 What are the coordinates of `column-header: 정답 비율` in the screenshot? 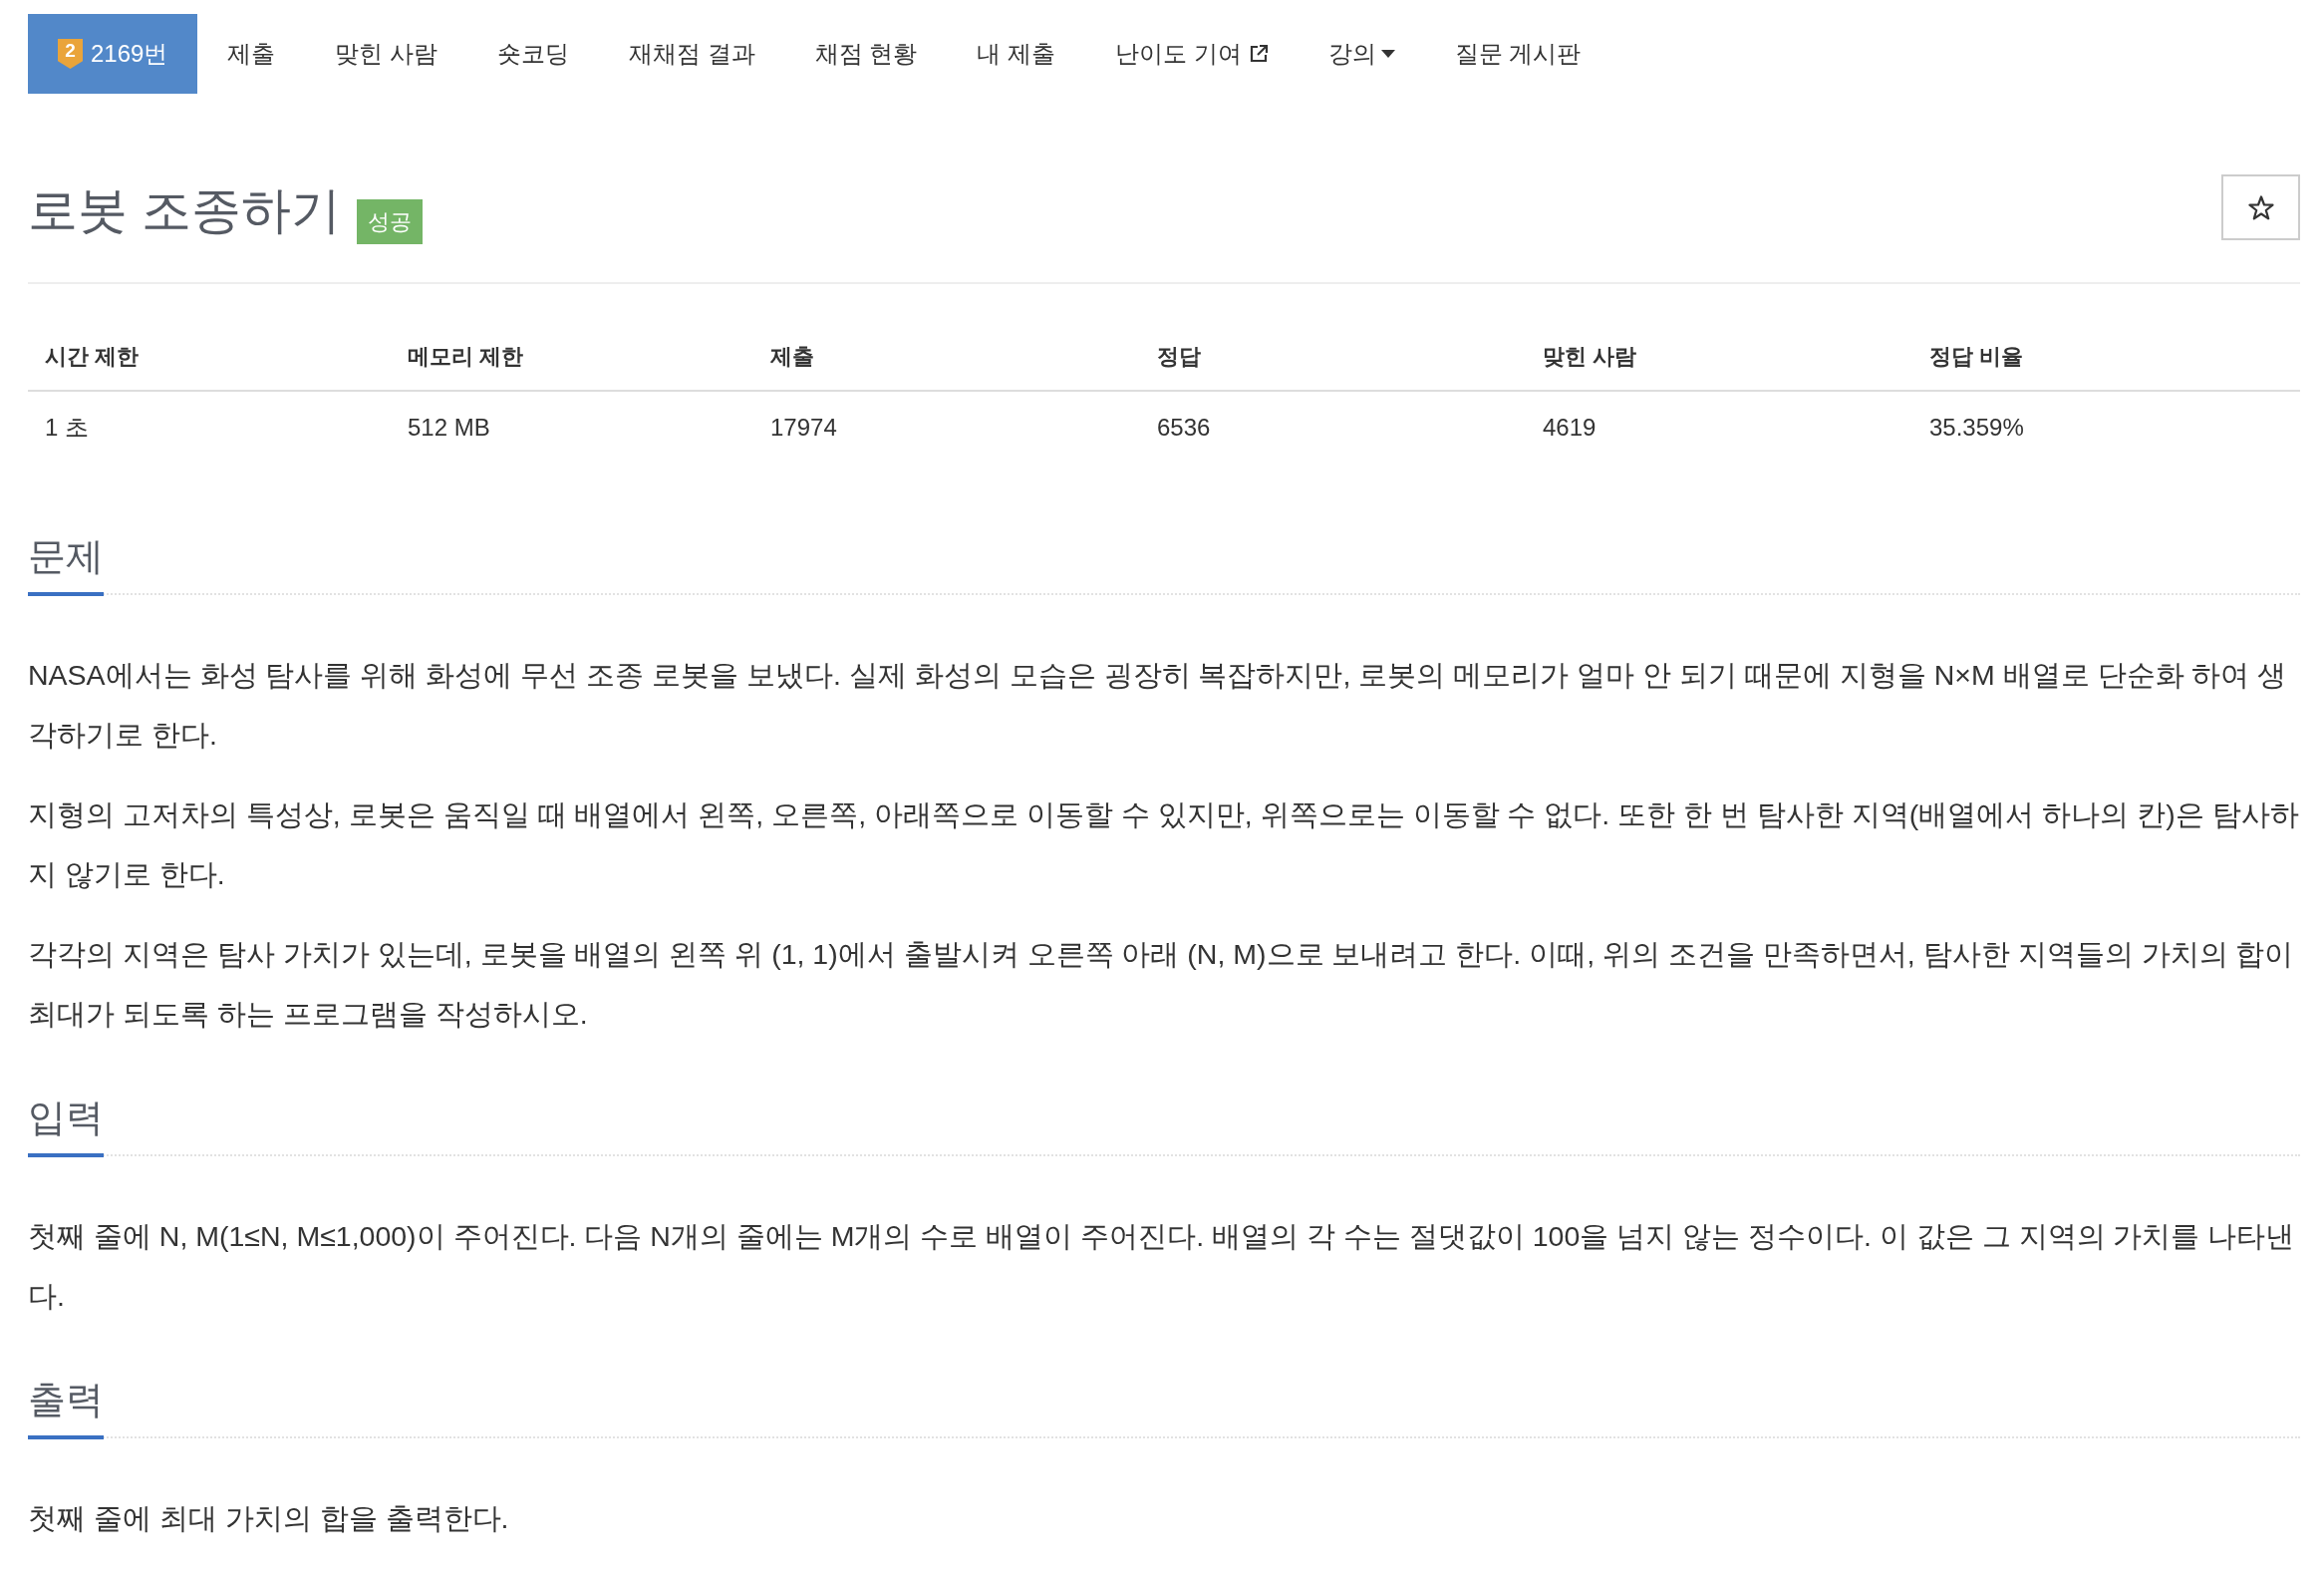 It's located at (1976, 356).